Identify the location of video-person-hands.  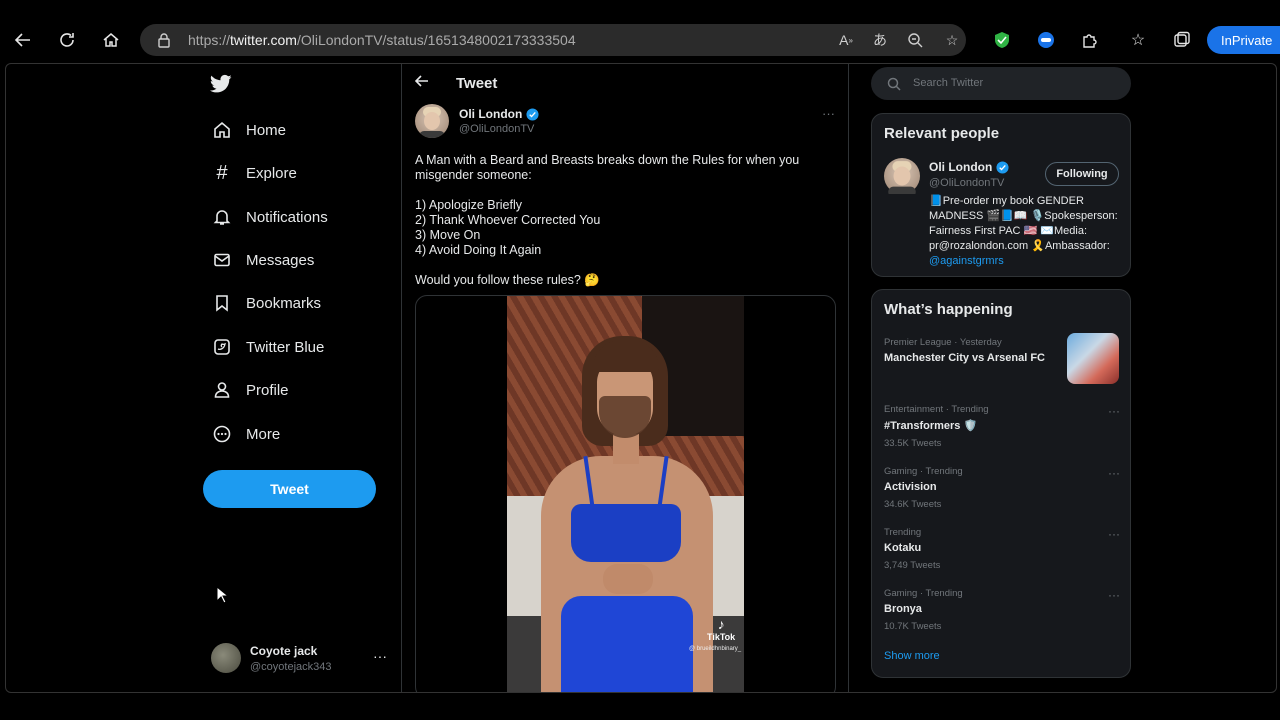
(628, 579).